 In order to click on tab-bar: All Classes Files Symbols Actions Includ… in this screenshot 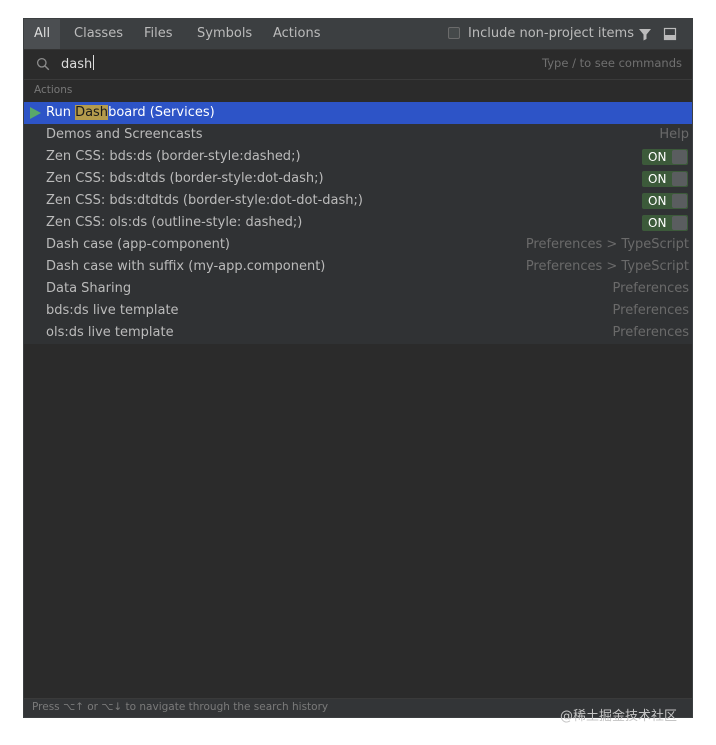, I will do `click(358, 34)`.